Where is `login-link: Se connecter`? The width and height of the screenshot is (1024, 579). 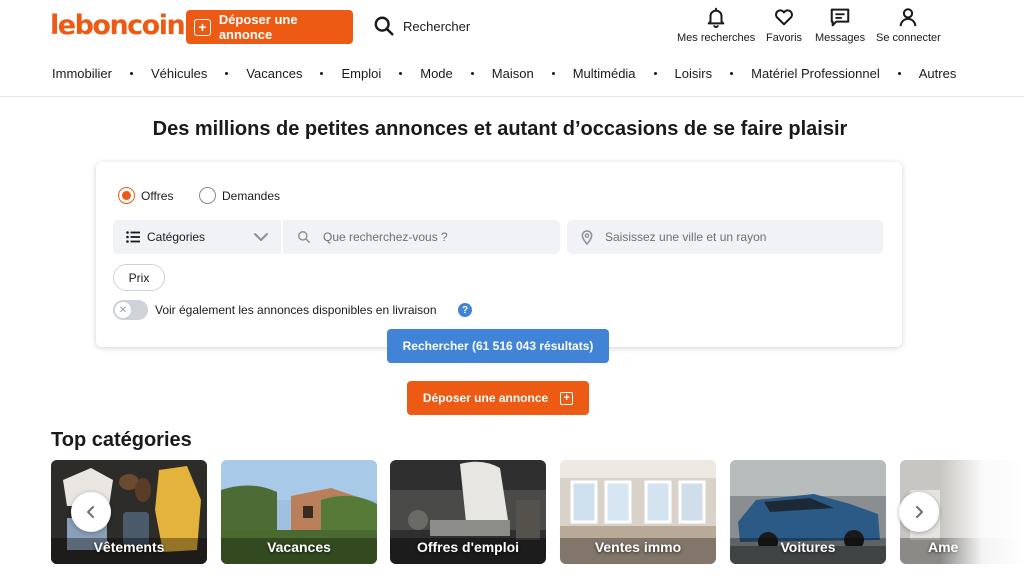
login-link: Se connecter is located at coordinates (908, 25).